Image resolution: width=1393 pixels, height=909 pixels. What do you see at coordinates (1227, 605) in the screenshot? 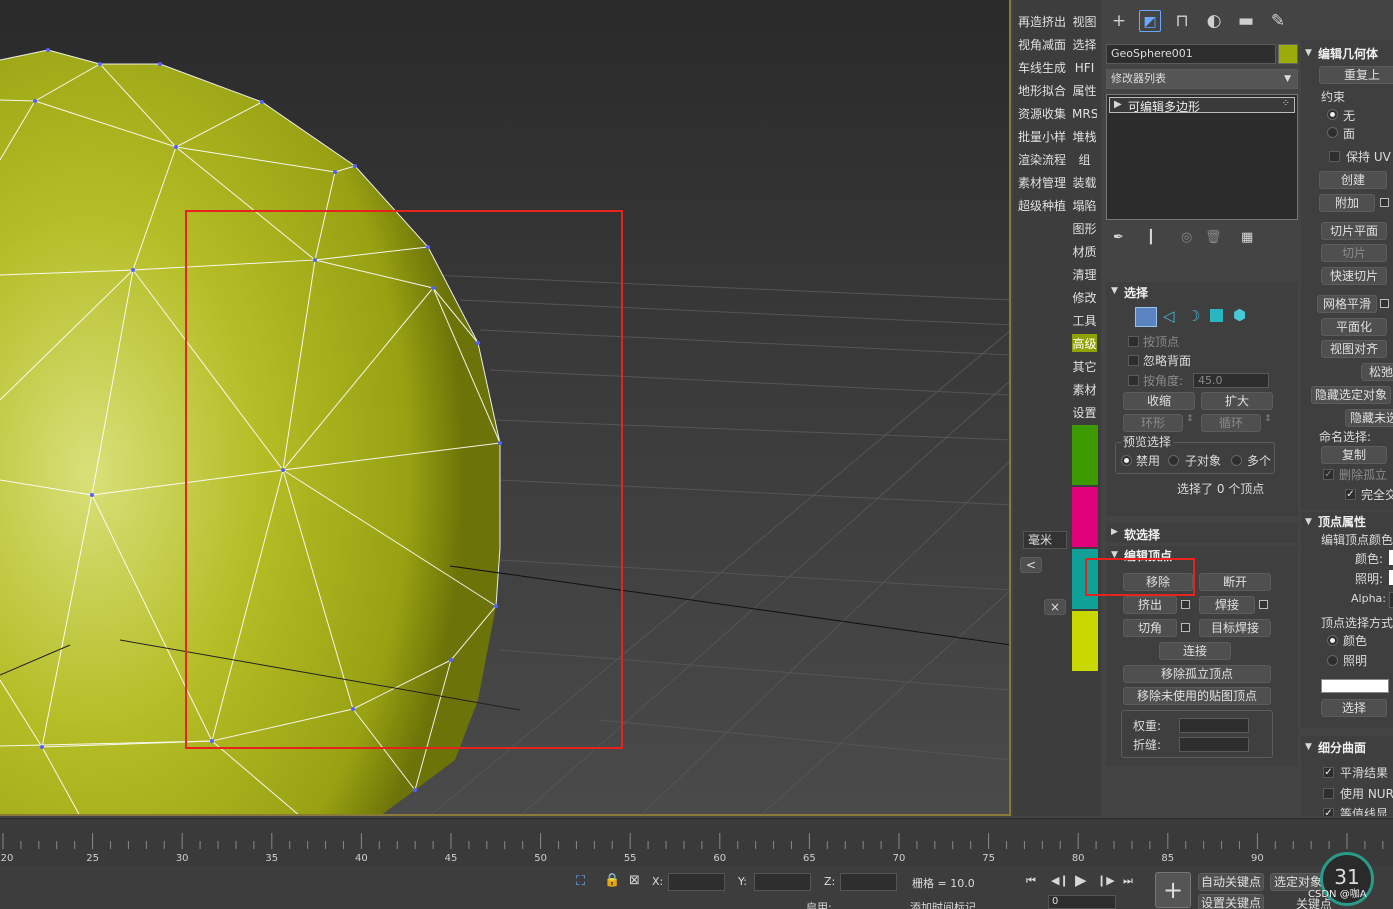
I see `weld-button: 焊接` at bounding box center [1227, 605].